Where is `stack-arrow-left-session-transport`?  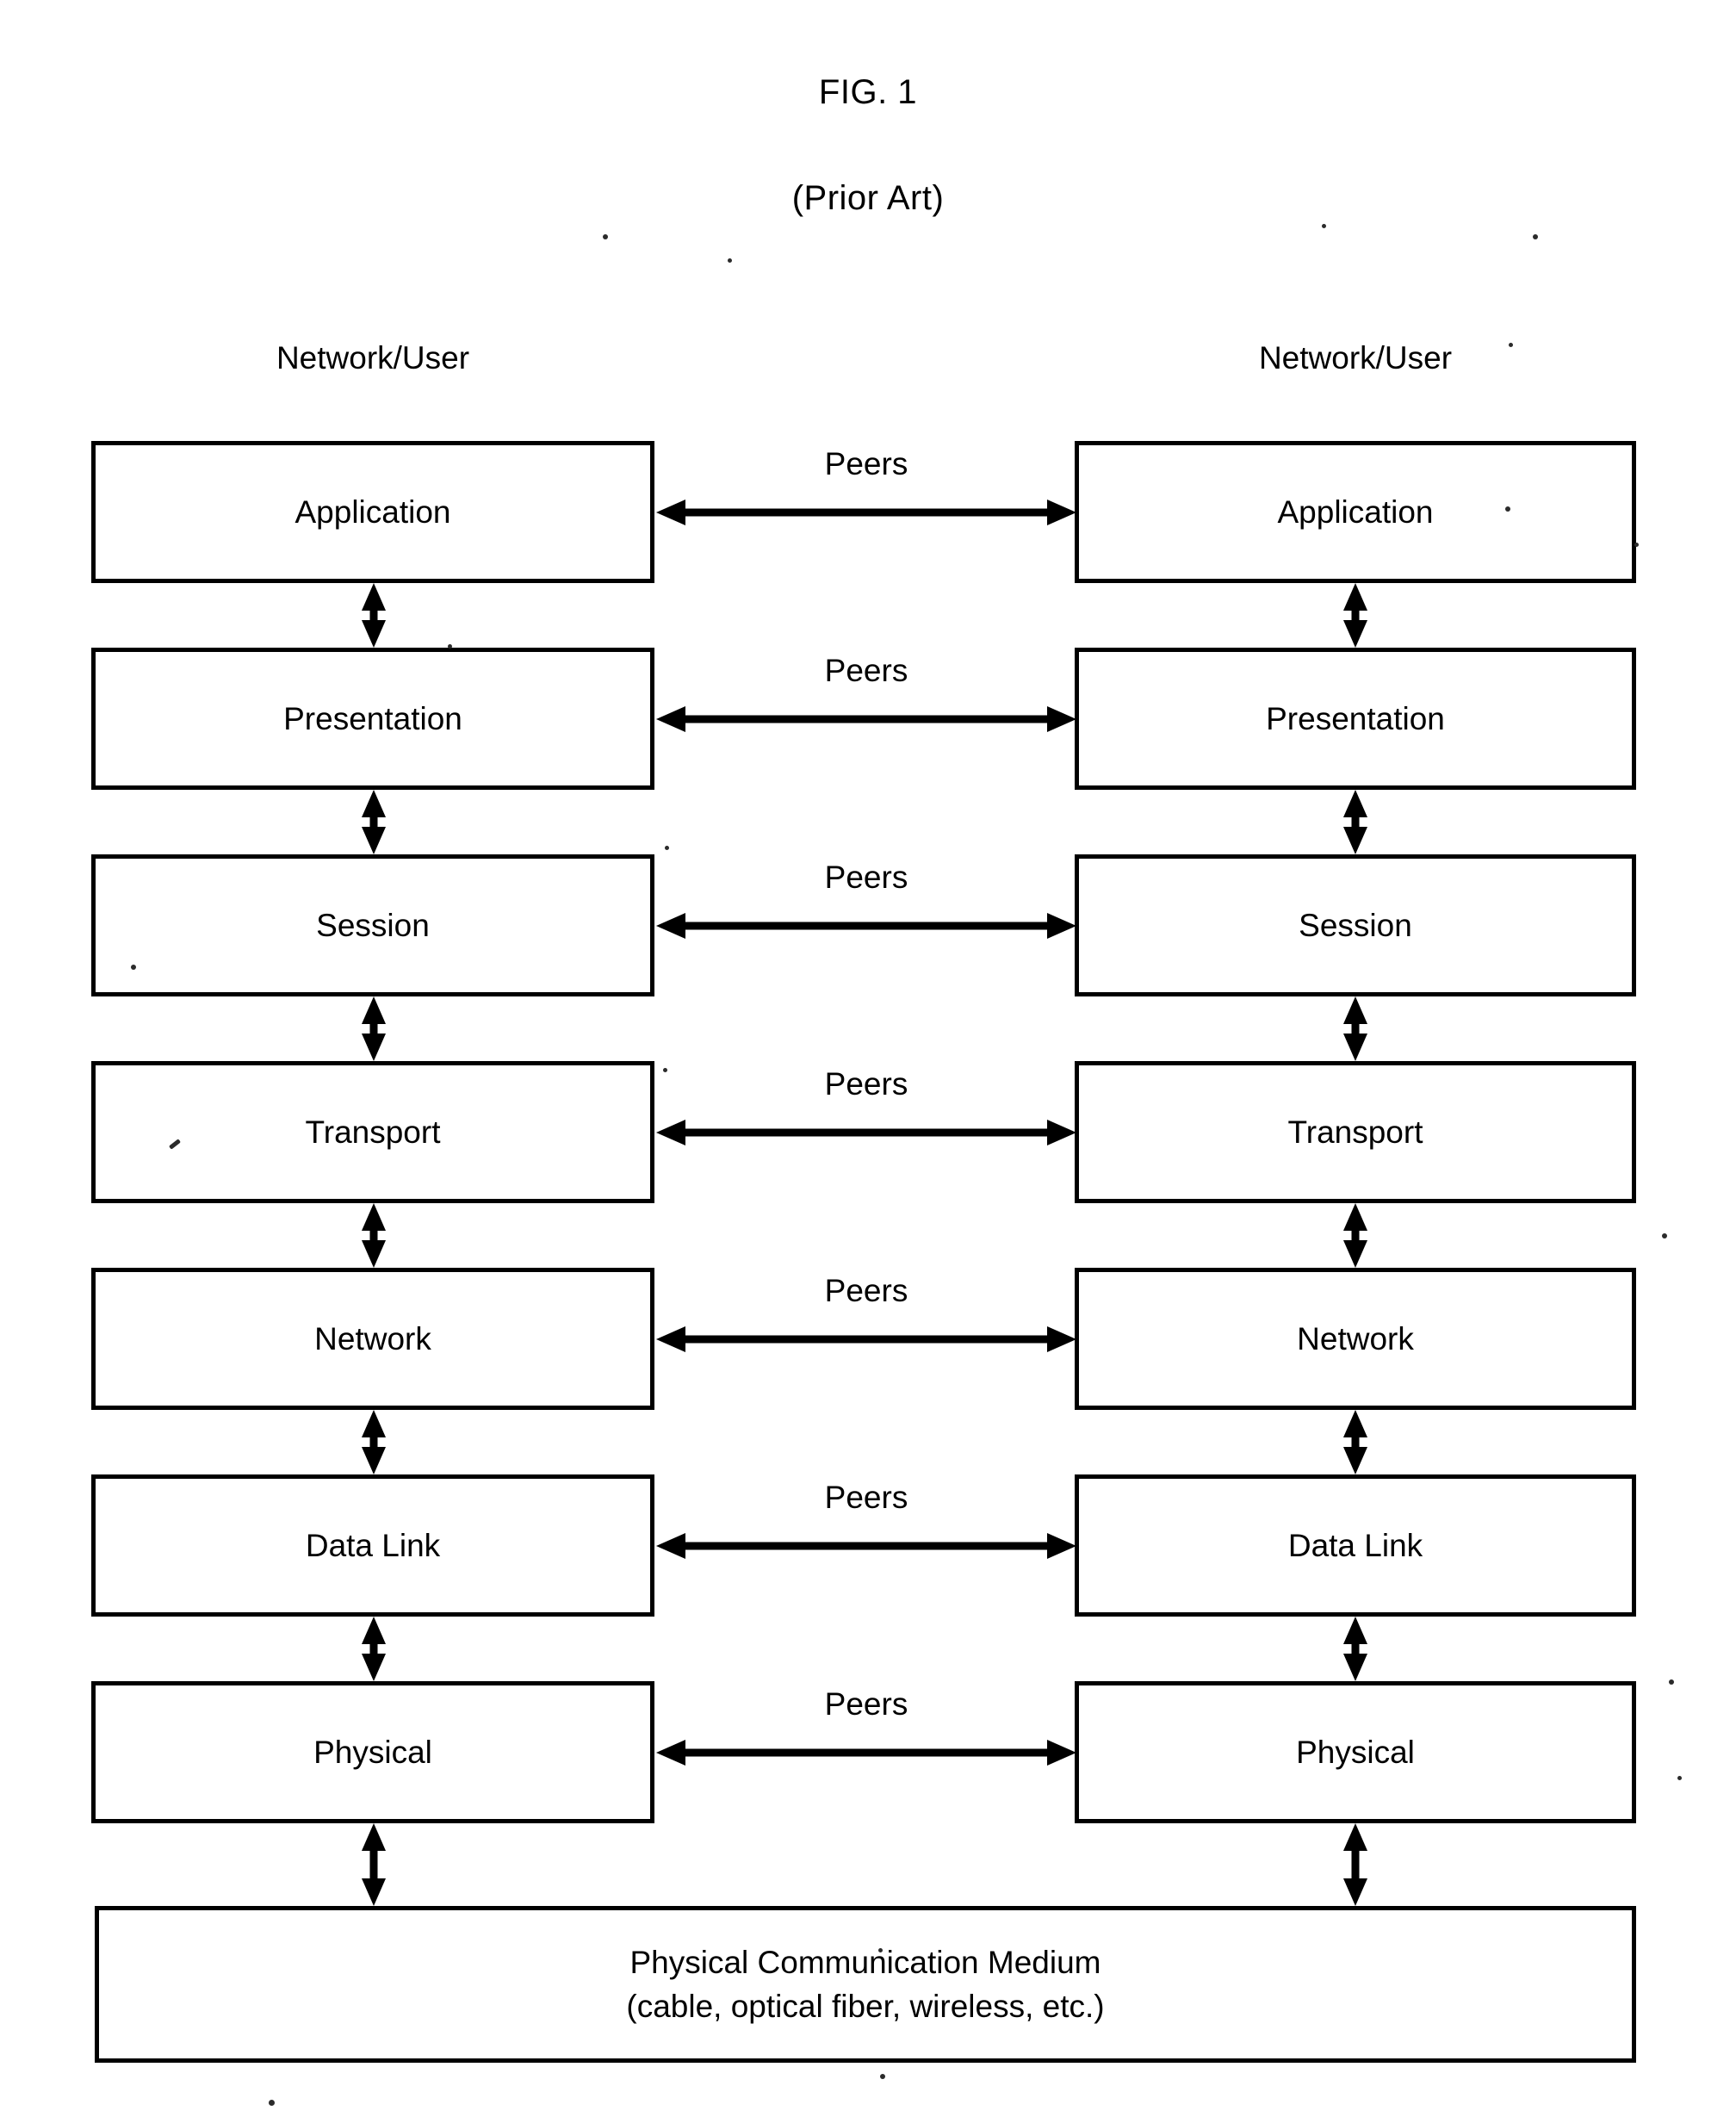 stack-arrow-left-session-transport is located at coordinates (373, 1028).